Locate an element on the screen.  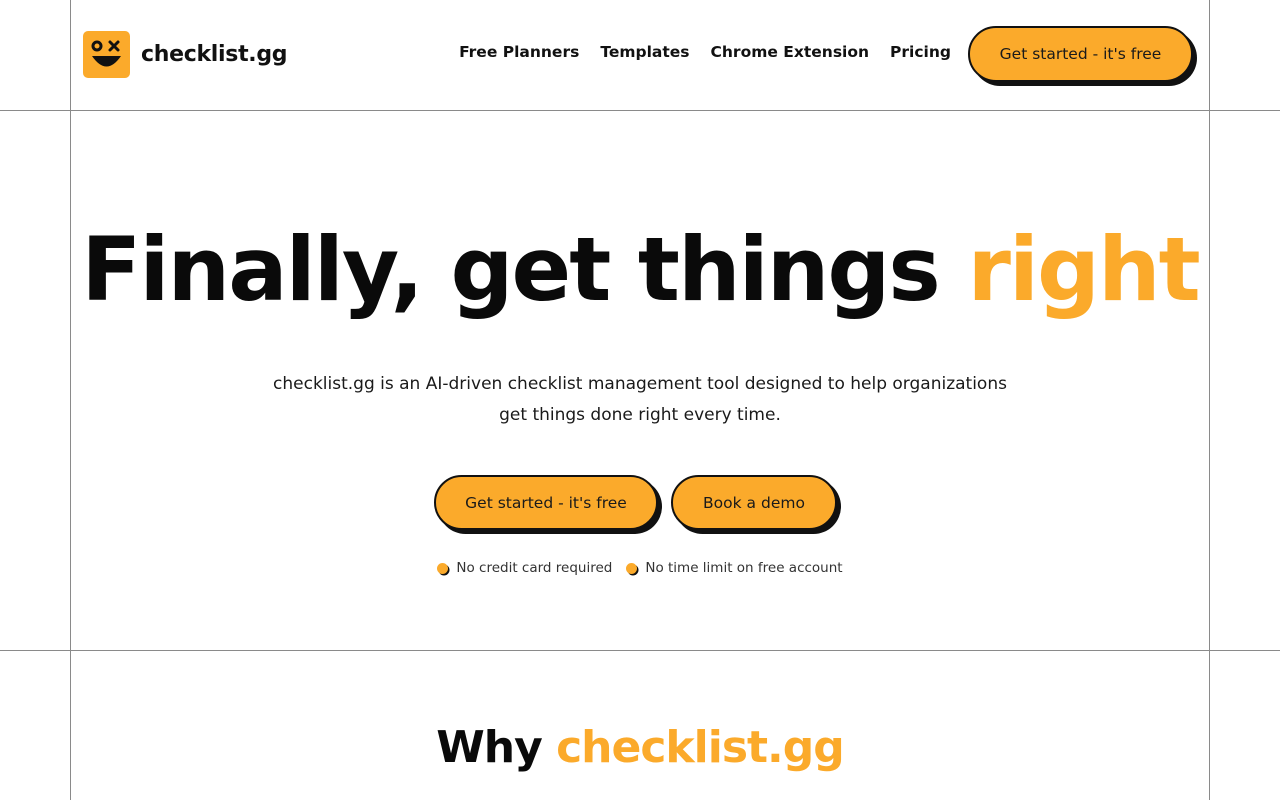
why-title: Why checklist.gg is located at coordinates (640, 747).